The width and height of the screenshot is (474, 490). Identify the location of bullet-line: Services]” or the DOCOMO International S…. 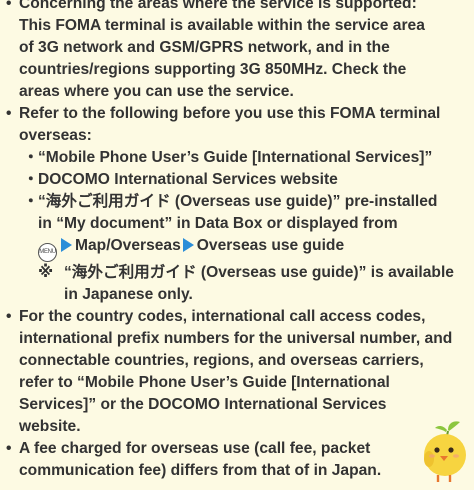
(203, 404).